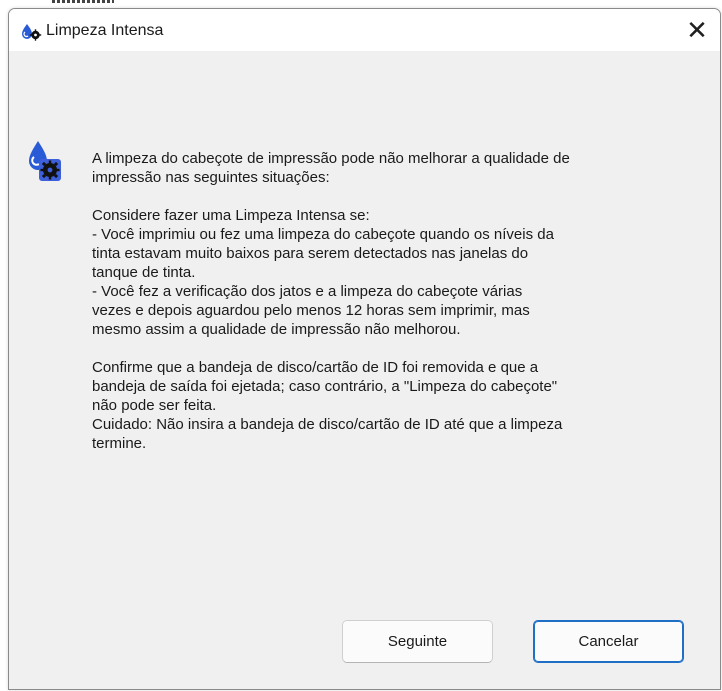  What do you see at coordinates (119, 443) in the screenshot?
I see `message-line: termine.` at bounding box center [119, 443].